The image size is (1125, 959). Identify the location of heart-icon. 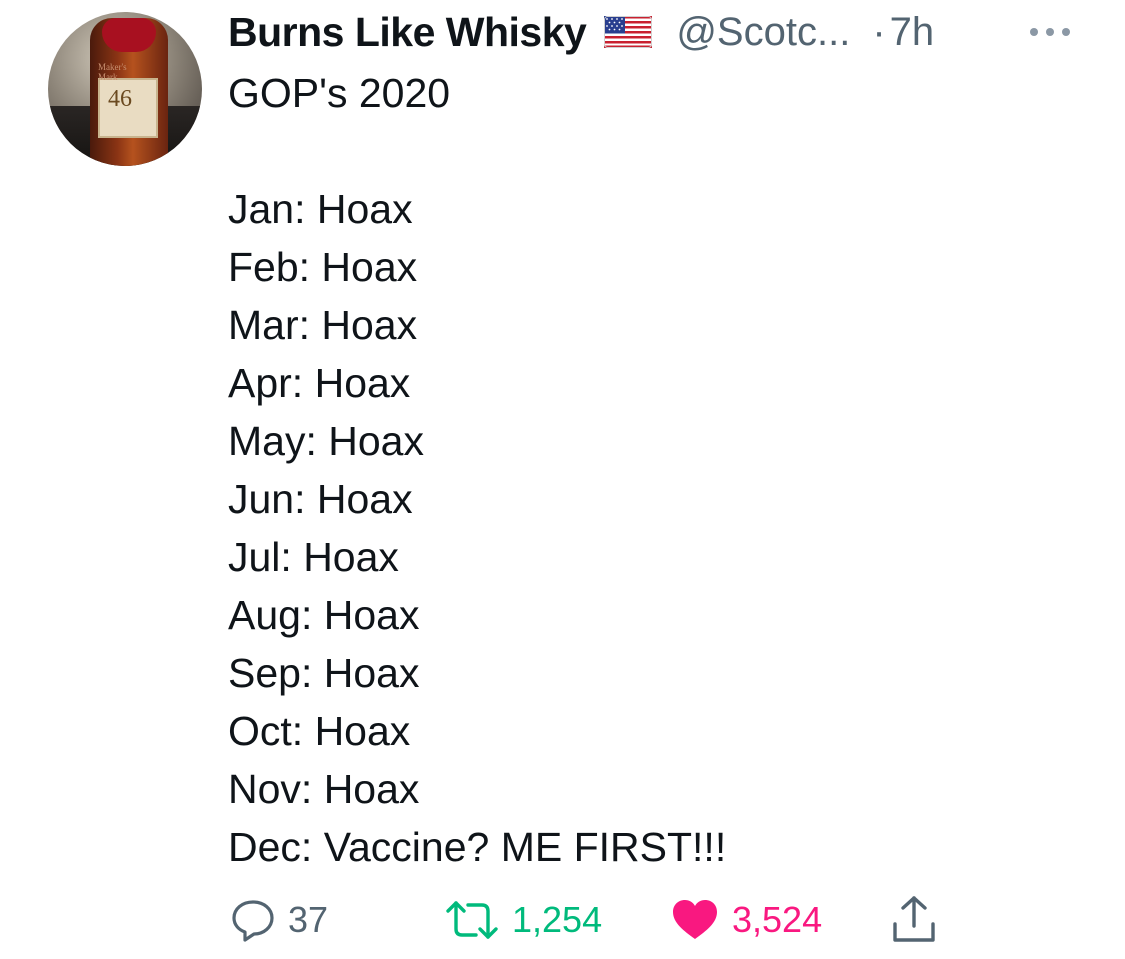
(695, 920).